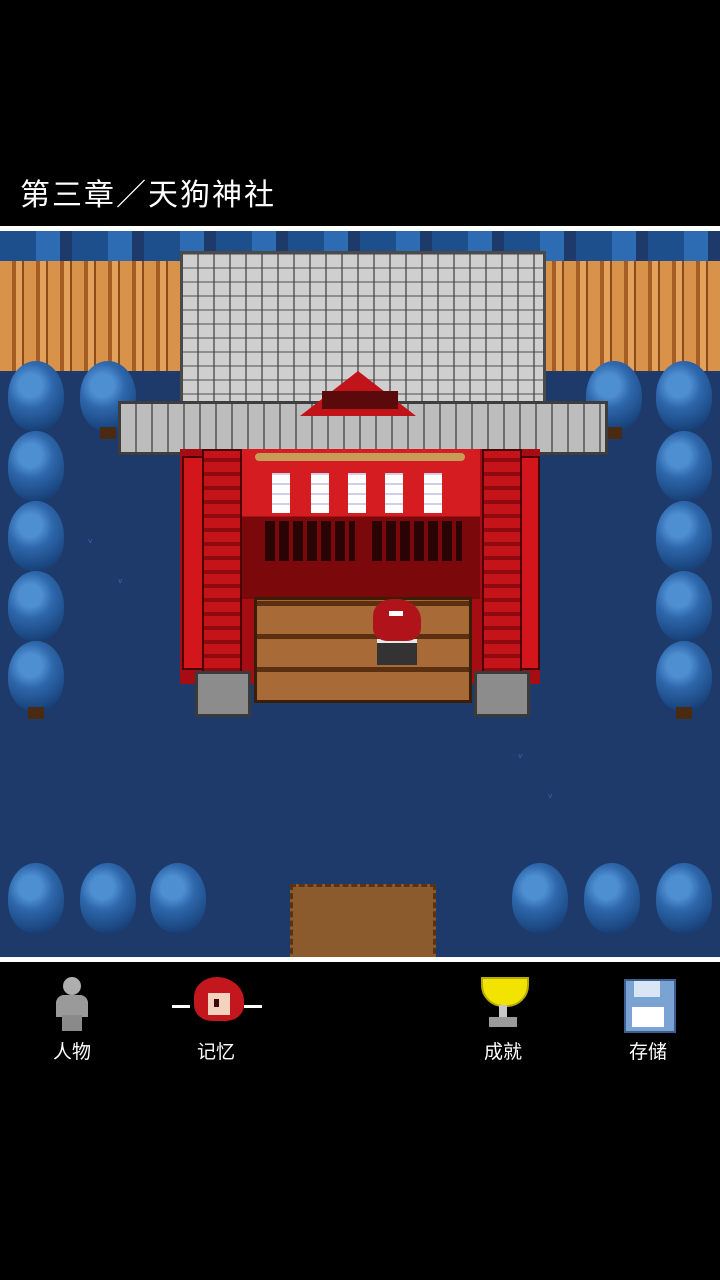 The height and width of the screenshot is (1280, 720). I want to click on menu-characters-button: 人物, so click(72, 1019).